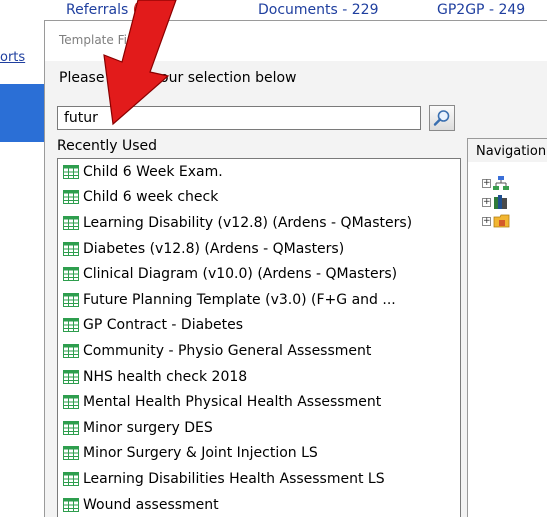 The image size is (547, 517). Describe the element at coordinates (200, 453) in the screenshot. I see `list-item-label: Minor Surgery & Joint Injection LS` at that location.